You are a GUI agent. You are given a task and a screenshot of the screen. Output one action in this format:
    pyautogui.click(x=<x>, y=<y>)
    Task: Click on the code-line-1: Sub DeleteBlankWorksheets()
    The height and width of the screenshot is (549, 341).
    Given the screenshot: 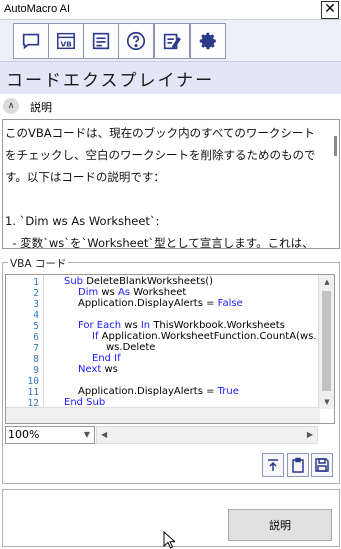 What is the action you would take?
    pyautogui.click(x=138, y=281)
    